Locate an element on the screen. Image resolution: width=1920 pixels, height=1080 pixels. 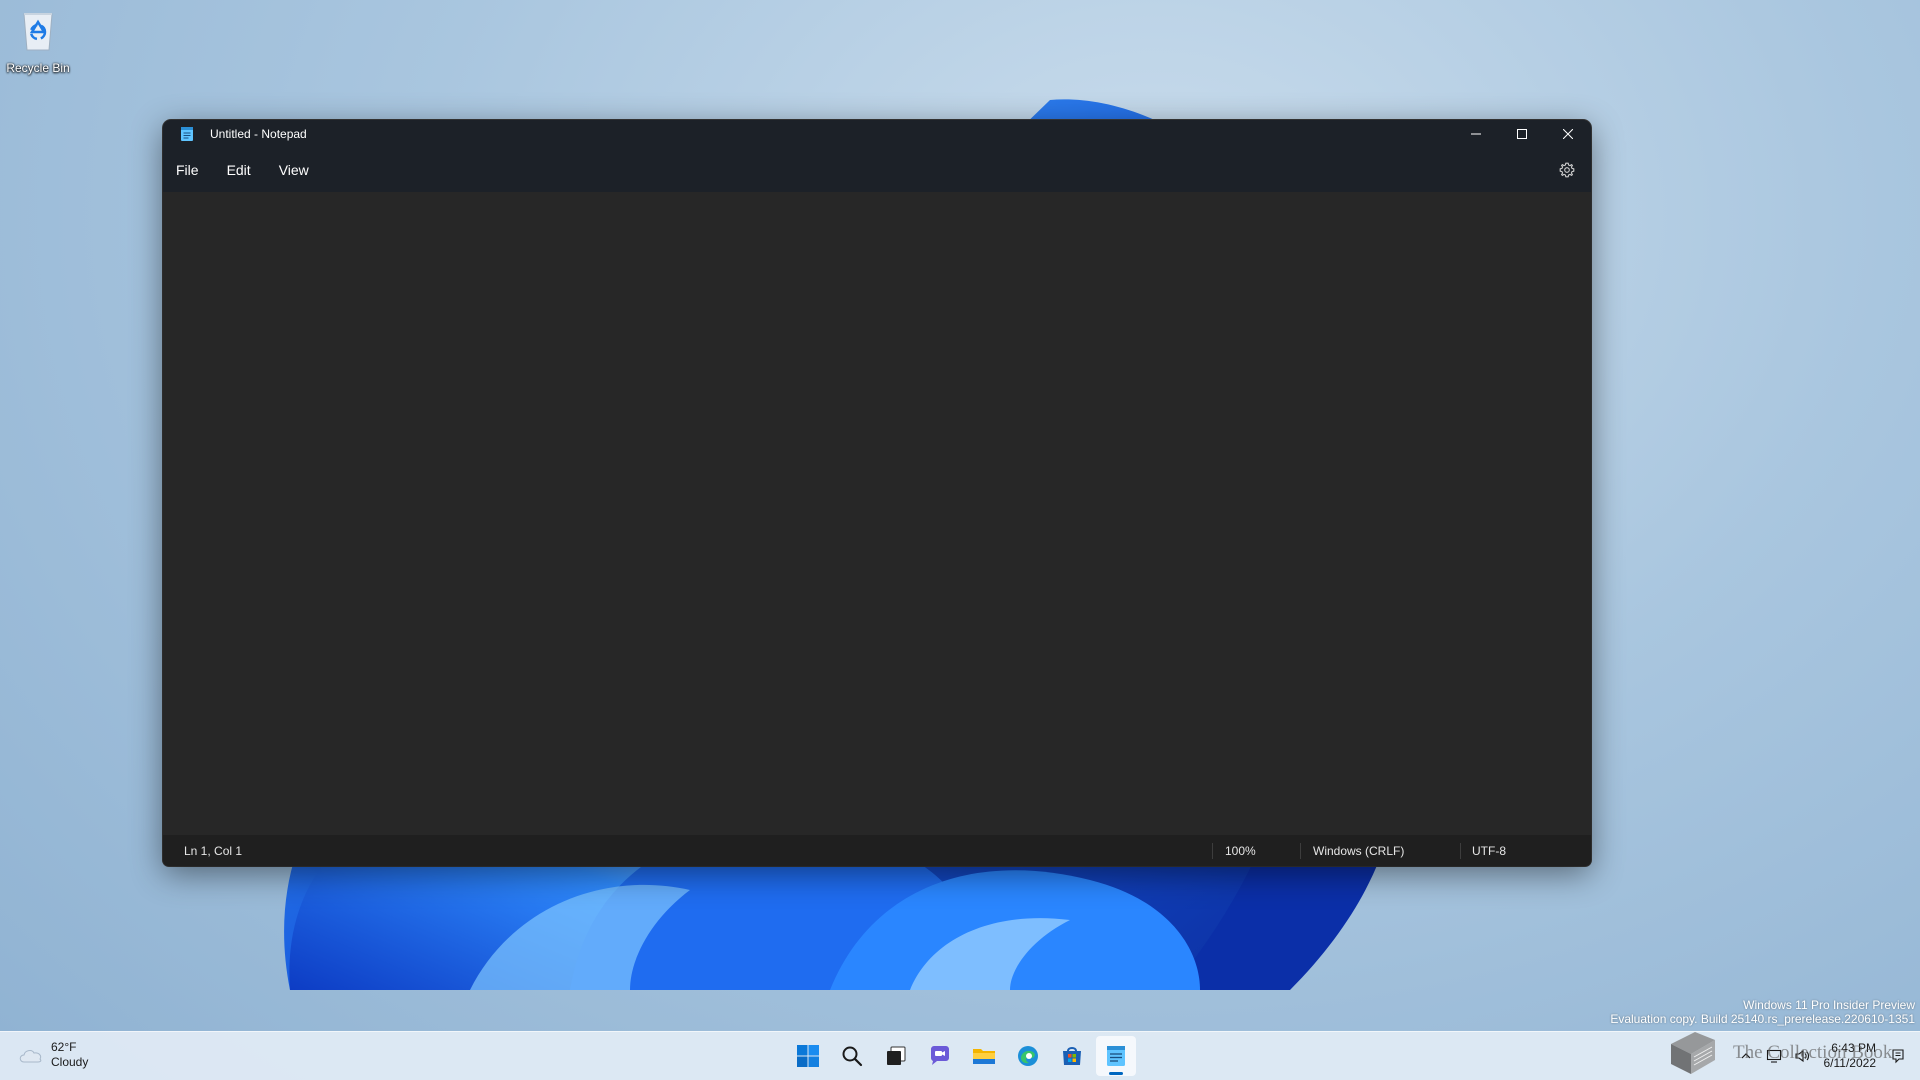
weather-widget: 62°F Cloudy is located at coordinates (52, 1055).